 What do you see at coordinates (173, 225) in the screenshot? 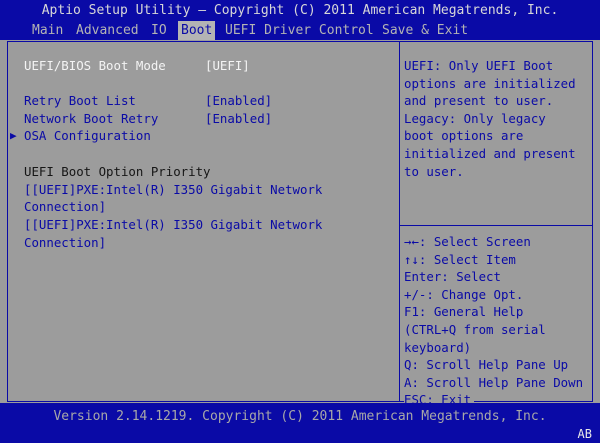
I see `boot-option-2-line1: [[UEFI]PXE:Intel(R) I350 Gigabit Network` at bounding box center [173, 225].